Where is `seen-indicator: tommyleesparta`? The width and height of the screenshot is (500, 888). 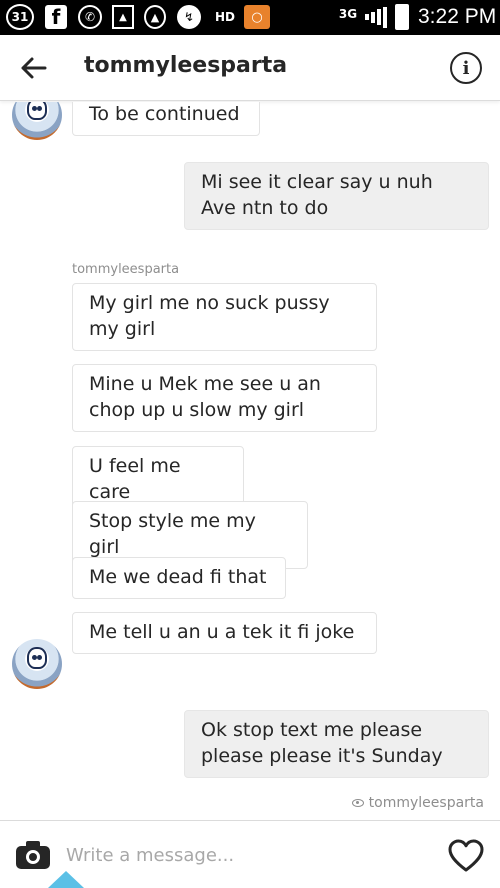
seen-indicator: tommyleesparta is located at coordinates (417, 803).